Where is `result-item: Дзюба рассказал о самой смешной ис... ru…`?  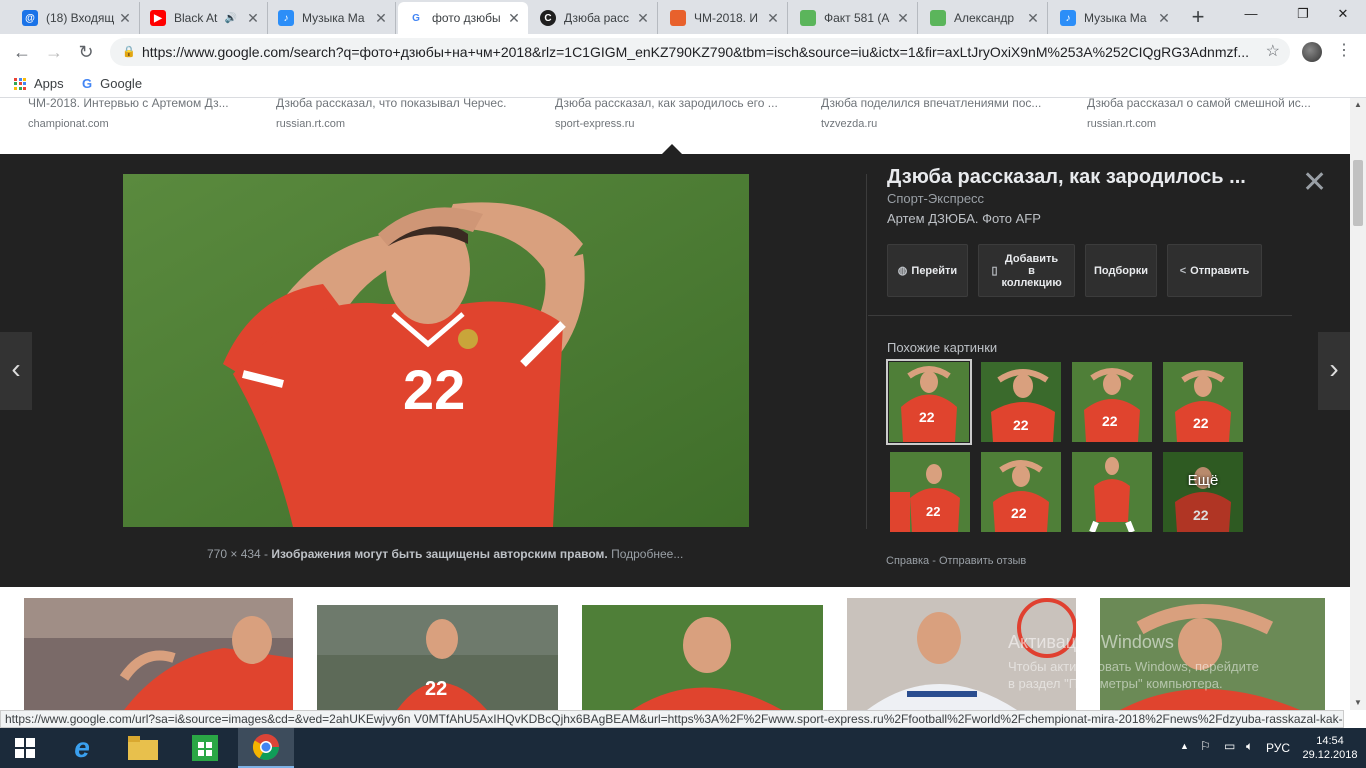 result-item: Дзюба рассказал о самой смешной ис... ru… is located at coordinates (1202, 114).